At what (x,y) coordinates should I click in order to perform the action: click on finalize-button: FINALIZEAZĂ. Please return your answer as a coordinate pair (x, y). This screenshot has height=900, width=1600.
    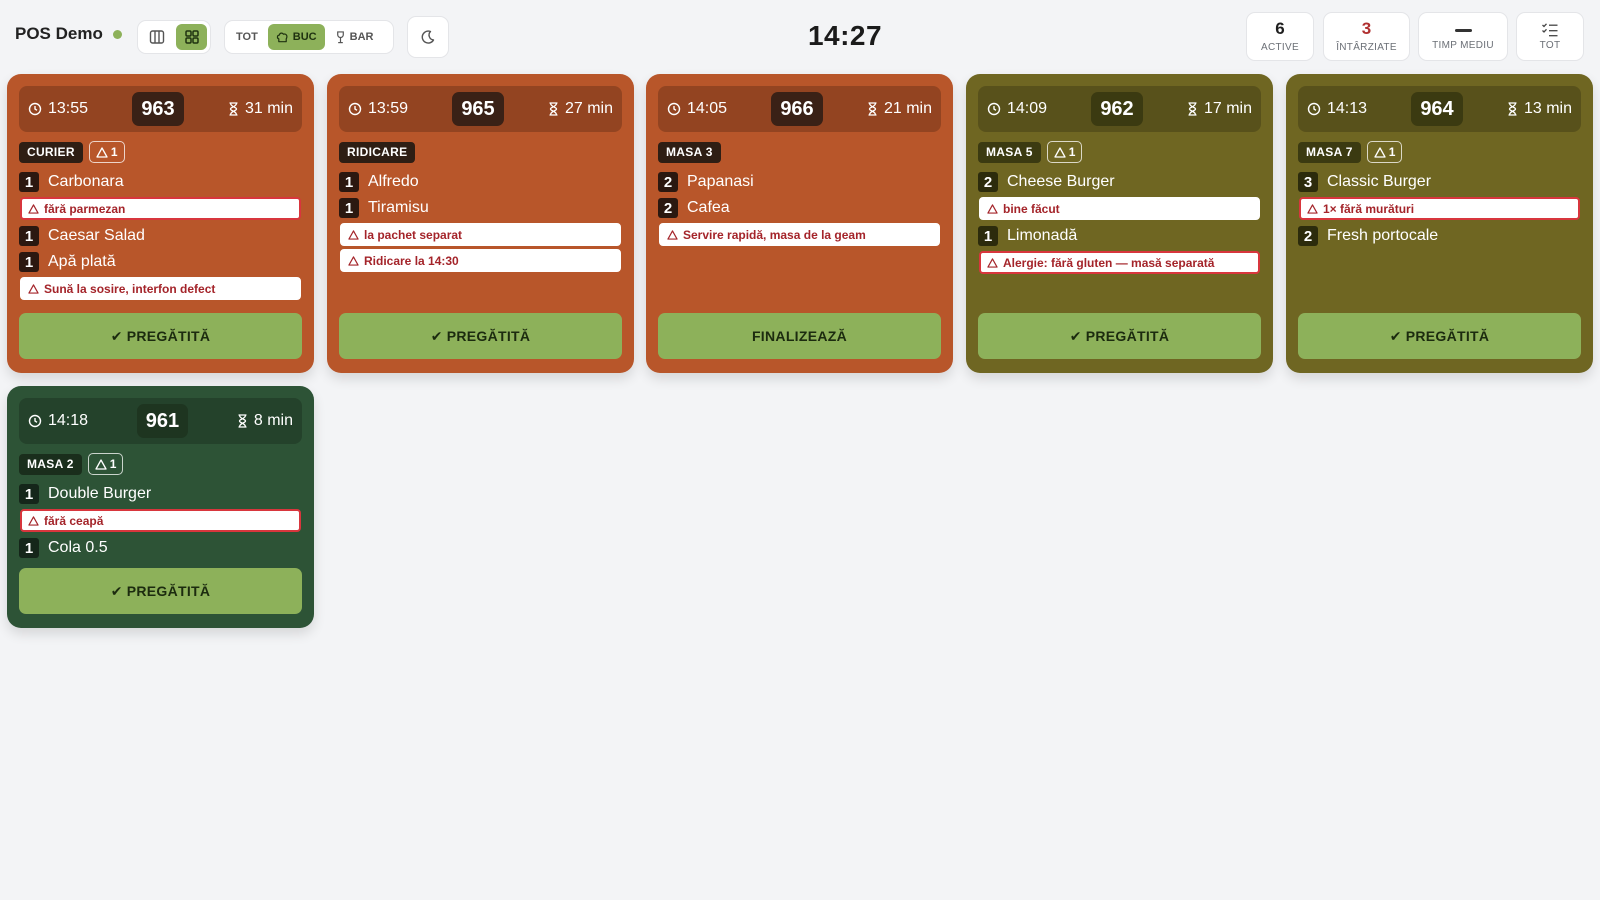
    Looking at the image, I should click on (799, 336).